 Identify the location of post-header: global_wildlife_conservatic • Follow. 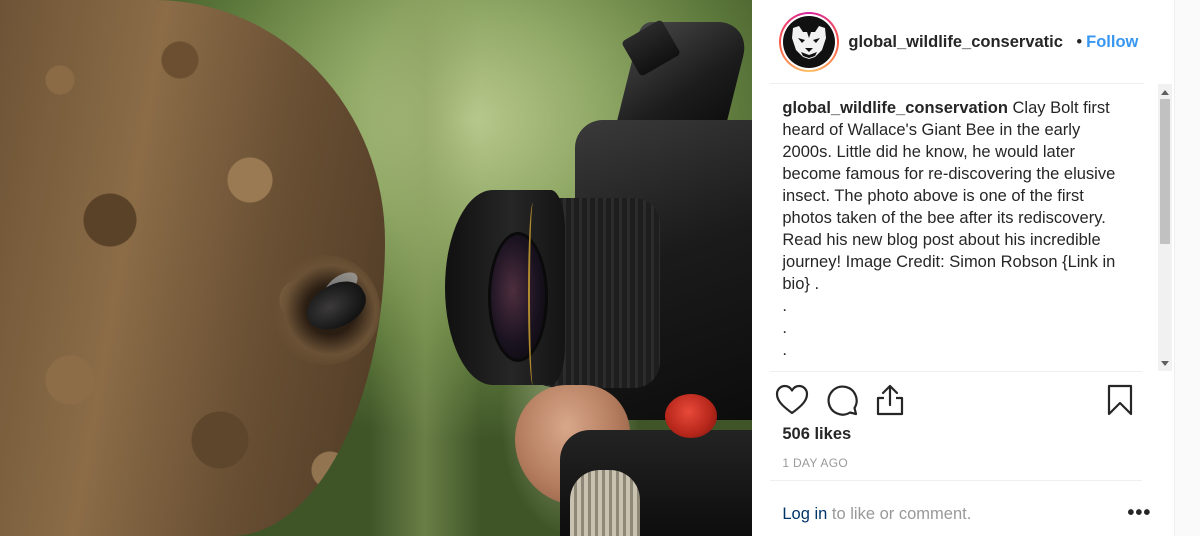
(963, 42).